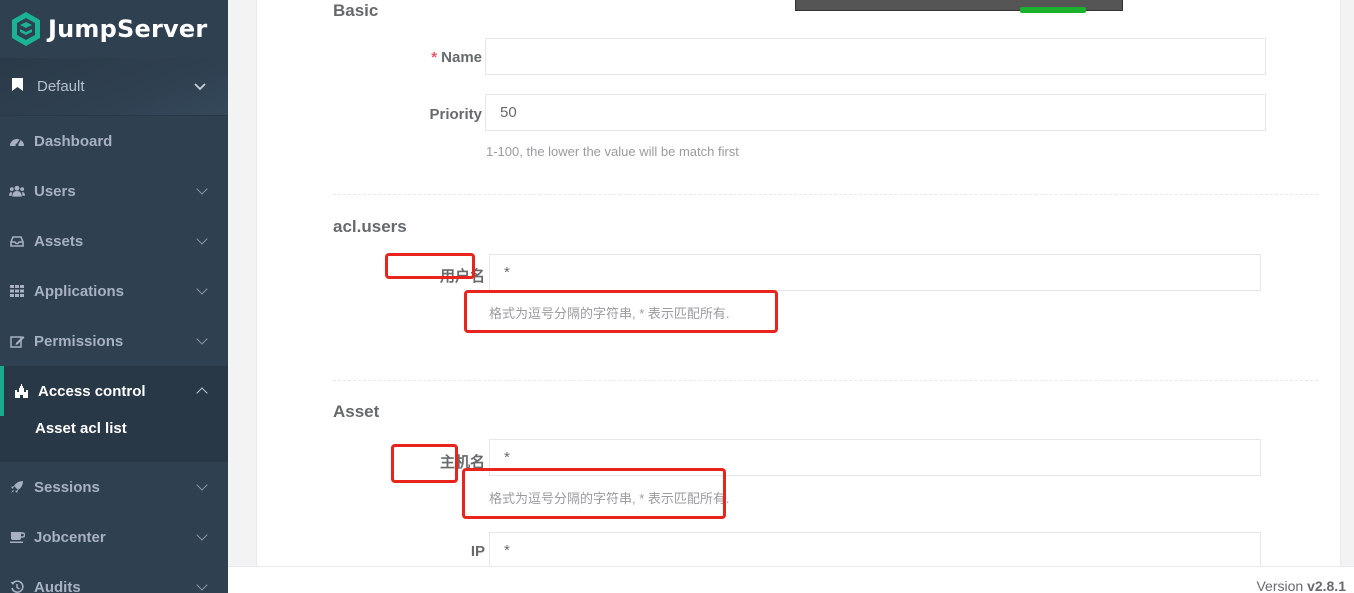  I want to click on sidebar-item-permissions: Permissions, so click(114, 341).